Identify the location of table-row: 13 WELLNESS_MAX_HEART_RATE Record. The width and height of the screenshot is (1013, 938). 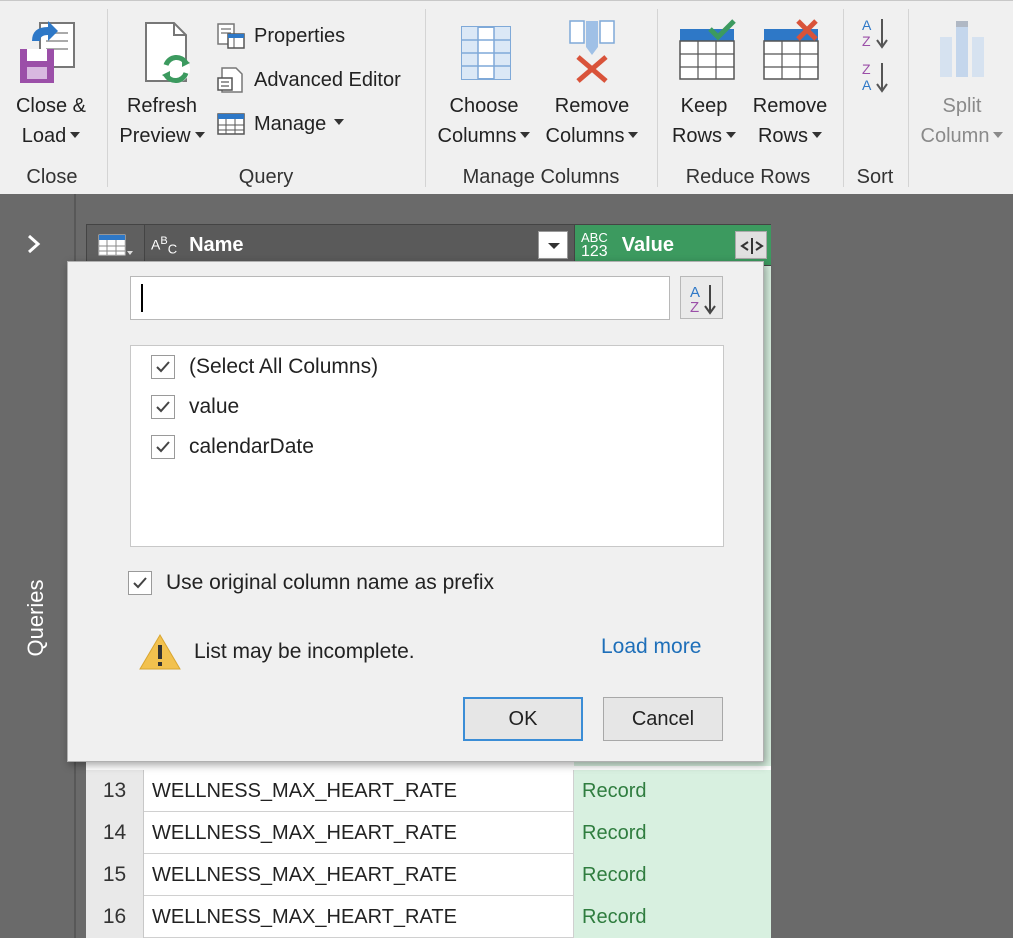
(428, 791).